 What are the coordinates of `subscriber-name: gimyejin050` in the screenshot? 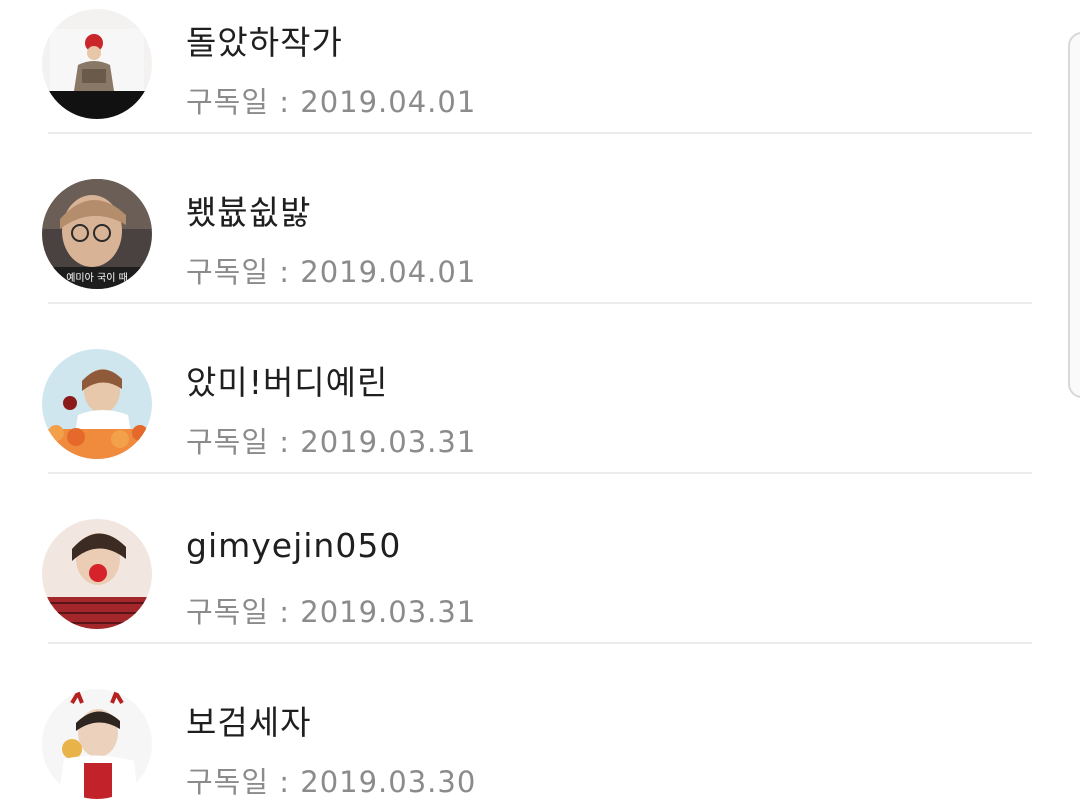 It's located at (294, 545).